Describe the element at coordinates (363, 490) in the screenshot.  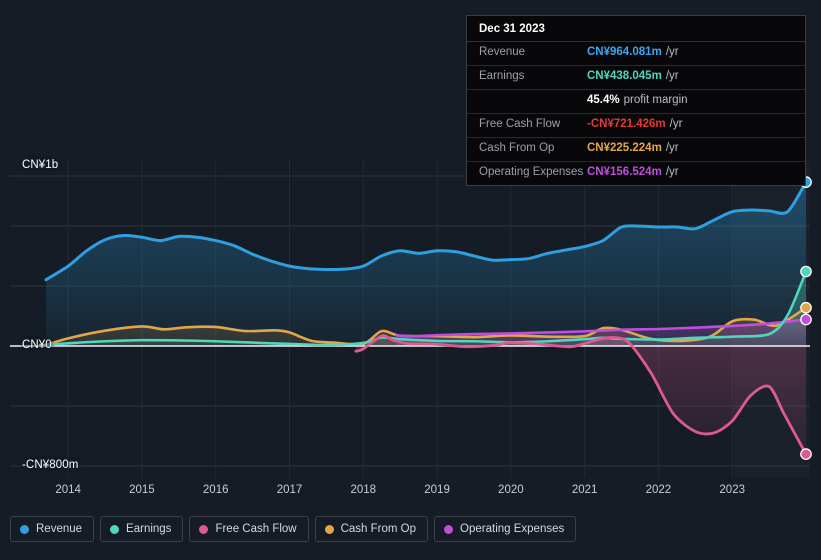
I see `x-axis-tick-2018: 2018` at that location.